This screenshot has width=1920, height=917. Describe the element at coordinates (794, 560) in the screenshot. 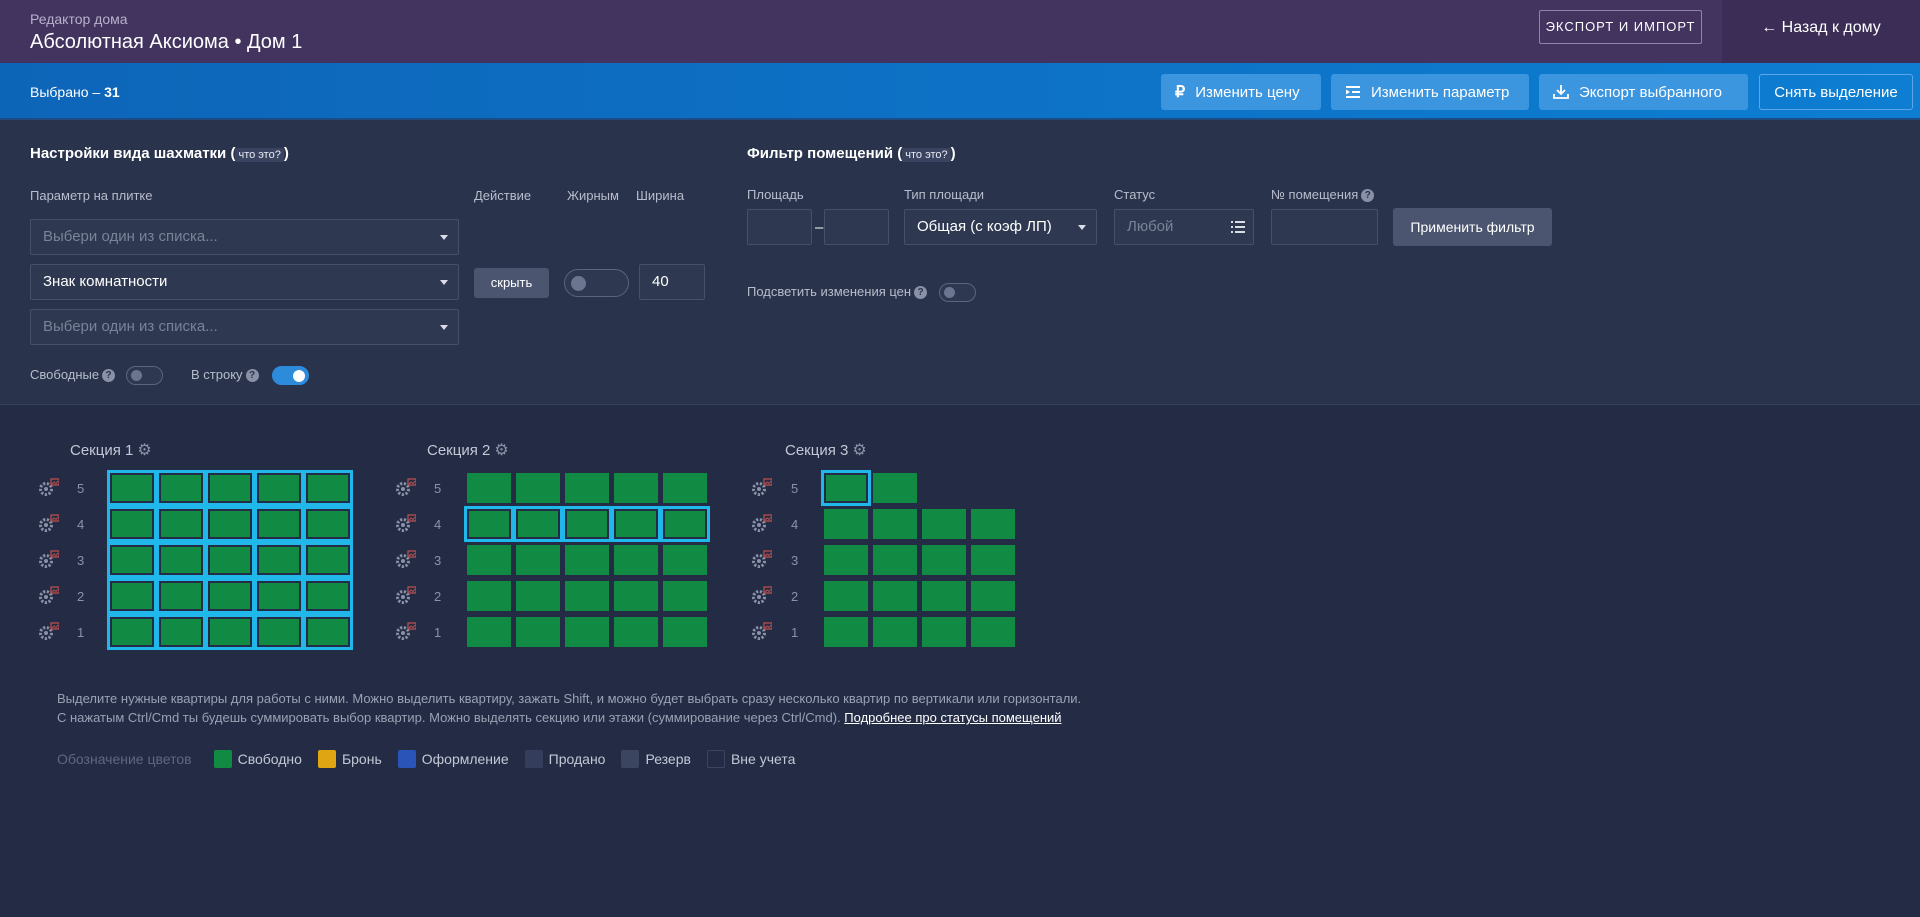

I see `floor-number: 3` at that location.